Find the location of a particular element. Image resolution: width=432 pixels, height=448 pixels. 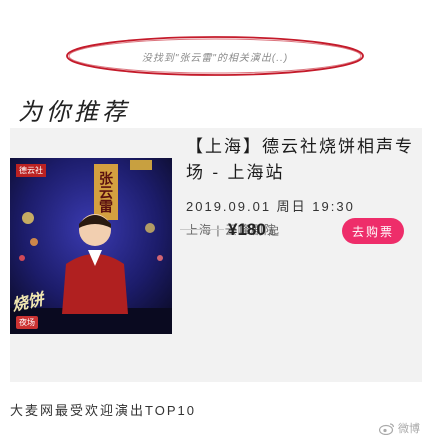

poster-tag: 德云社 is located at coordinates (31, 170).